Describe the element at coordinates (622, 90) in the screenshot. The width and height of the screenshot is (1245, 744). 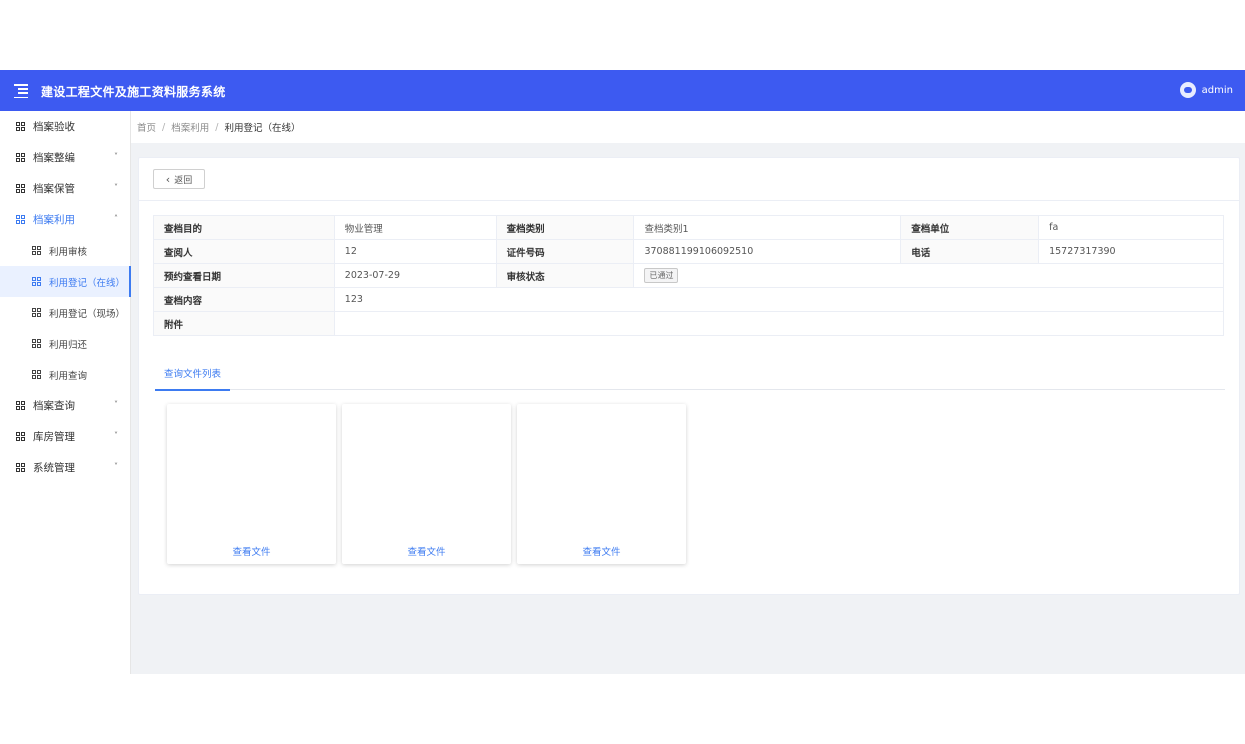
I see `top-bar: 建设工程文件及施工资料服务系统 admin` at that location.